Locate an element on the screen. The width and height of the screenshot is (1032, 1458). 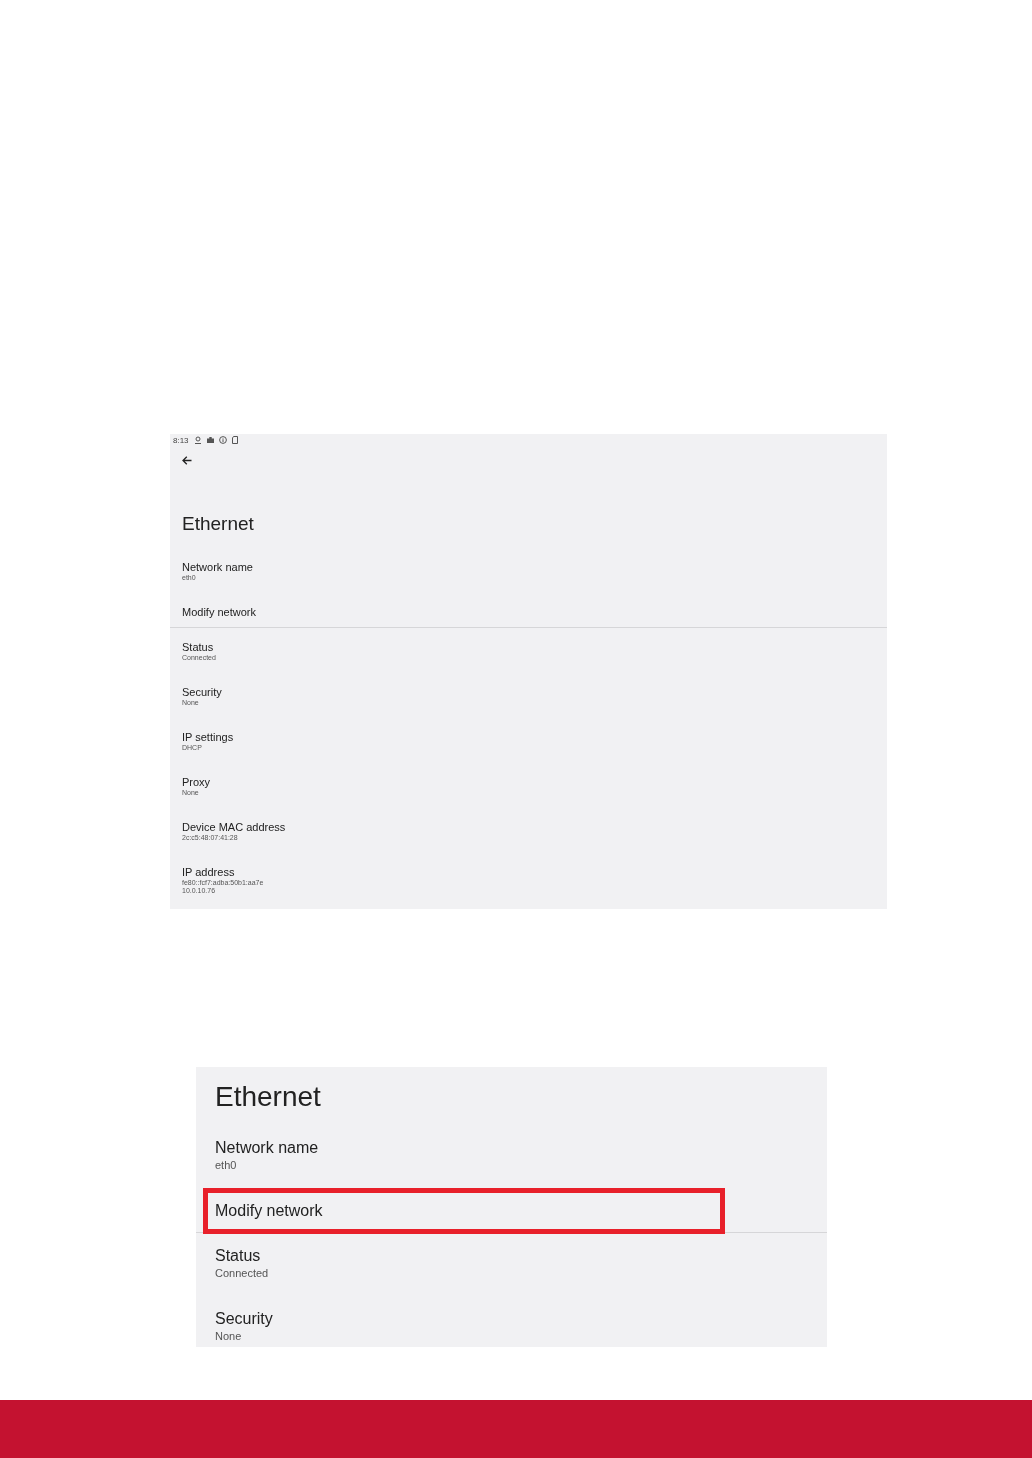
back-arrow-icon is located at coordinates (187, 460).